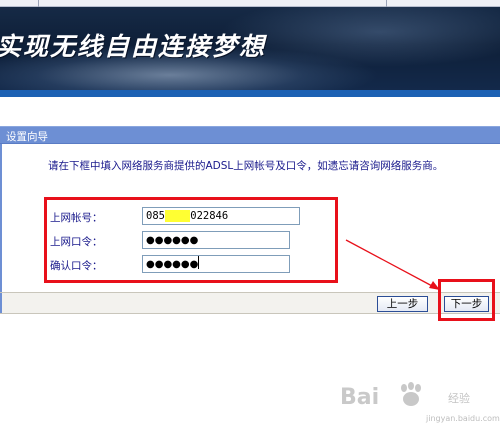 This screenshot has height=435, width=500. I want to click on watermark-url: jingyan.baidu.com, so click(463, 418).